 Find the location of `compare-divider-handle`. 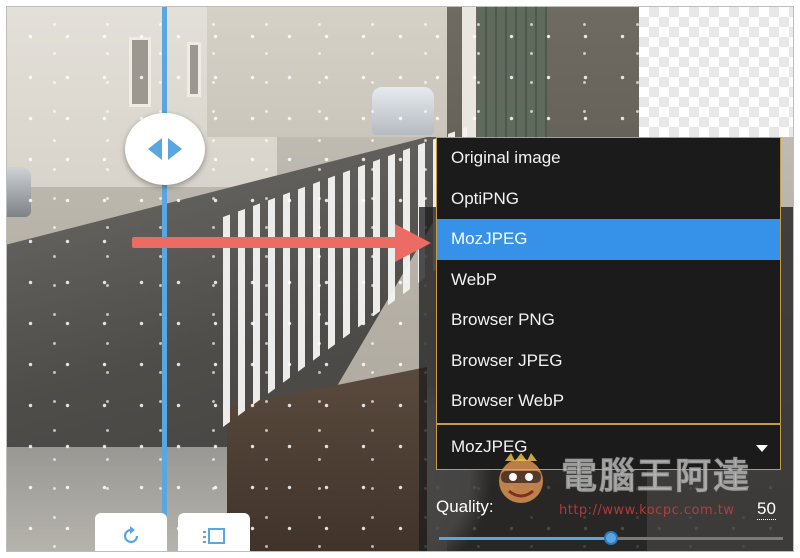

compare-divider-handle is located at coordinates (165, 149).